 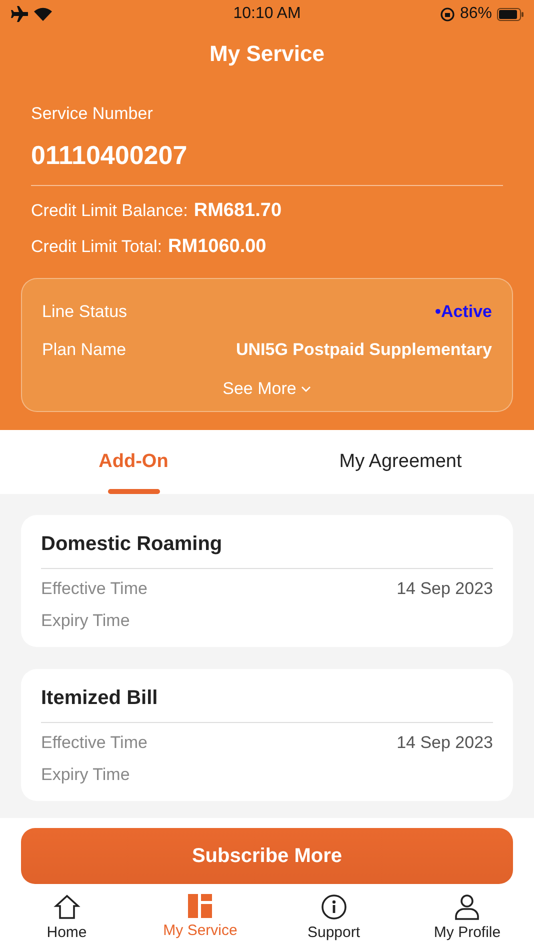 What do you see at coordinates (66, 907) in the screenshot?
I see `home-icon` at bounding box center [66, 907].